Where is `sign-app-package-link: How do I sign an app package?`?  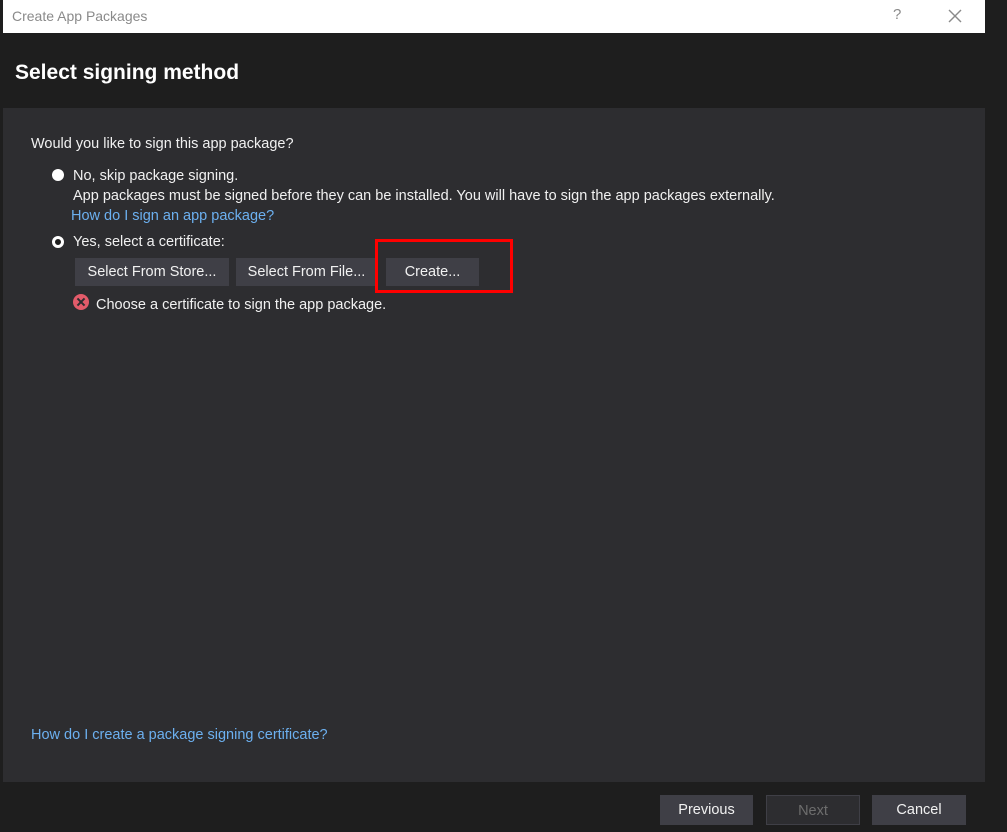 sign-app-package-link: How do I sign an app package? is located at coordinates (172, 216).